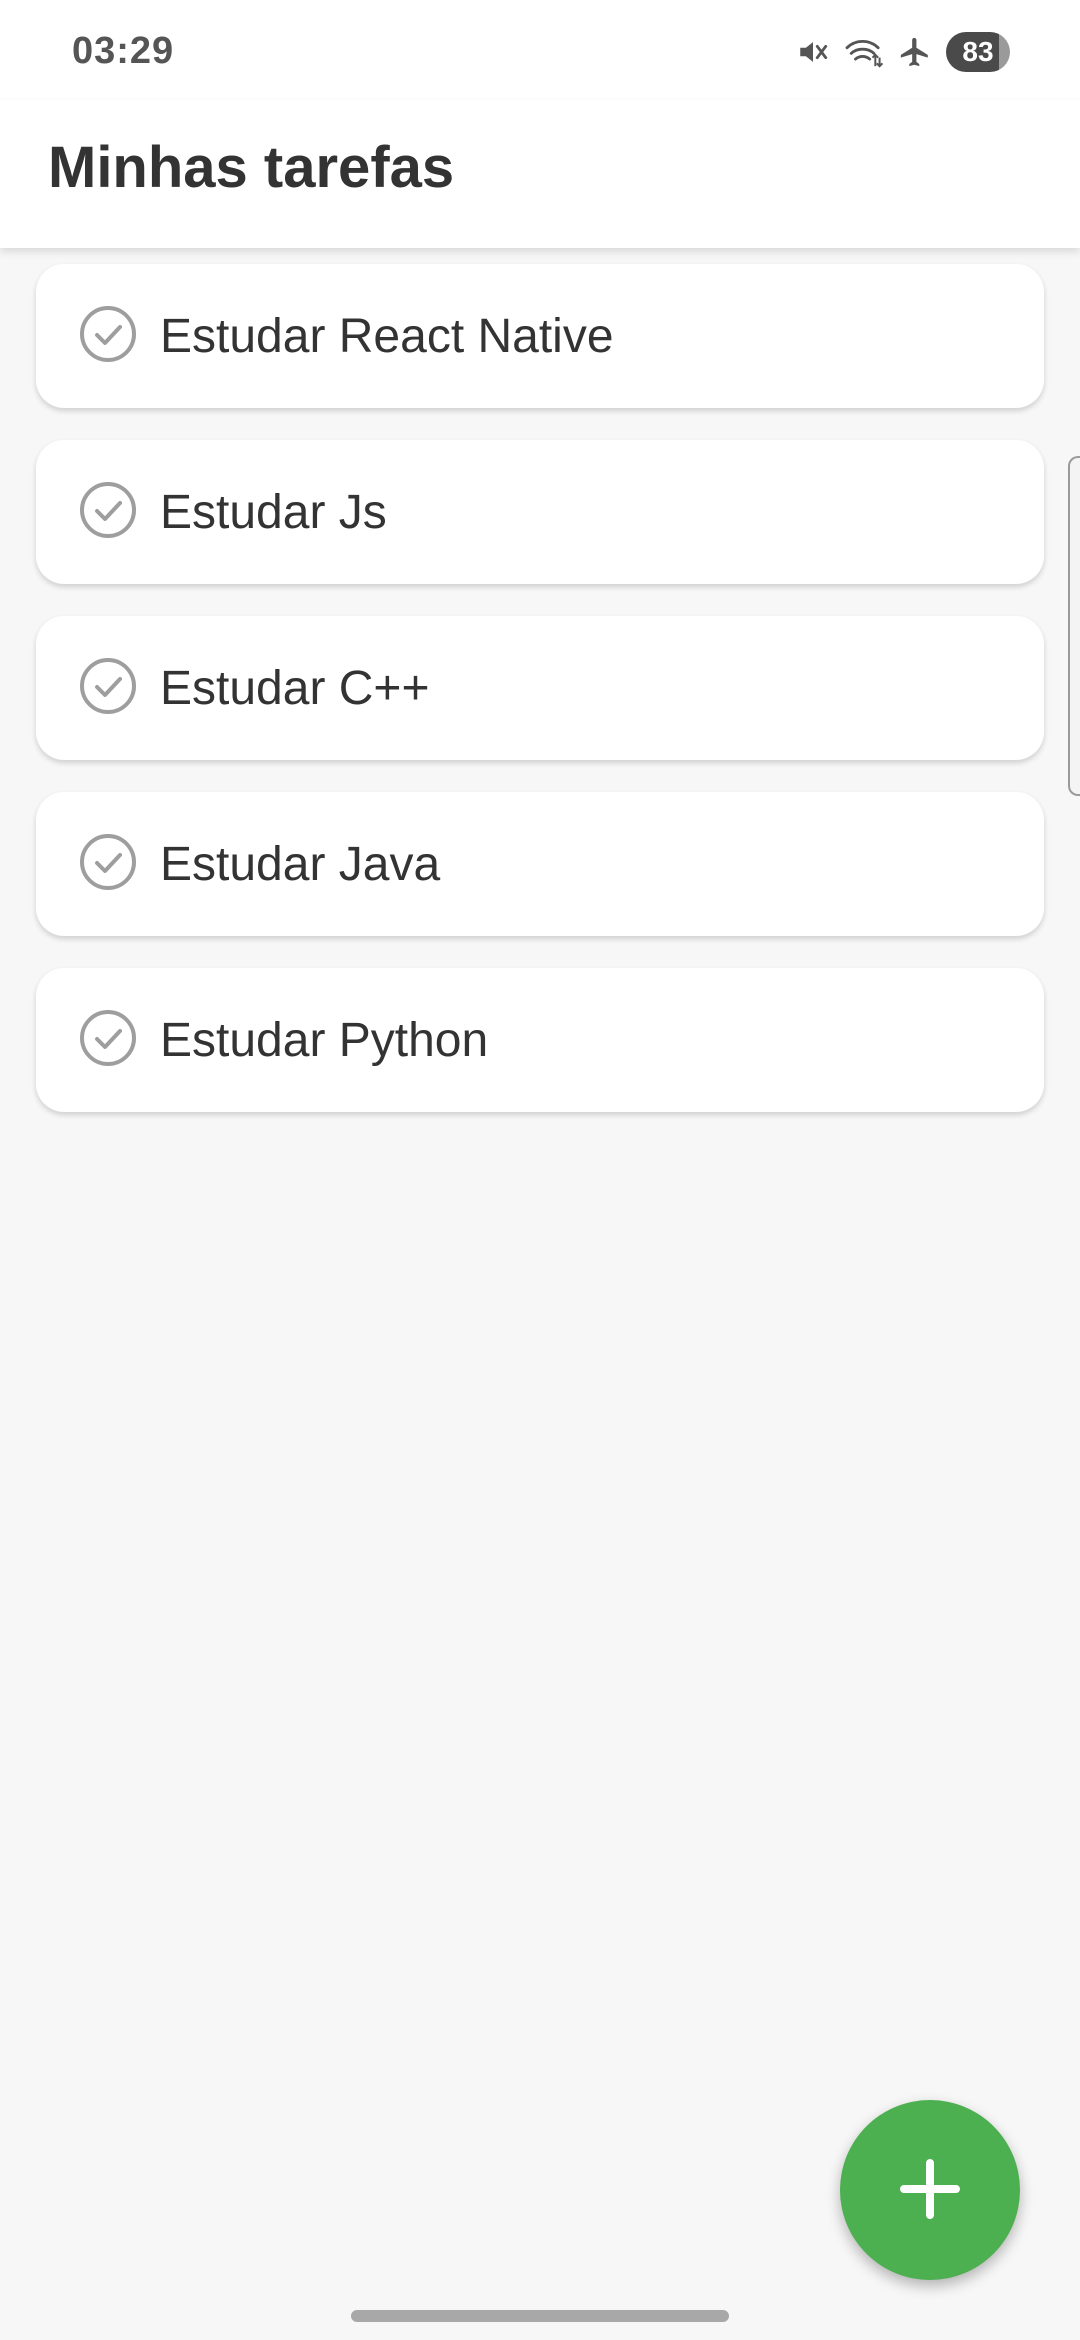 Image resolution: width=1080 pixels, height=2340 pixels. What do you see at coordinates (324, 1040) in the screenshot?
I see `task-label: Estudar Python` at bounding box center [324, 1040].